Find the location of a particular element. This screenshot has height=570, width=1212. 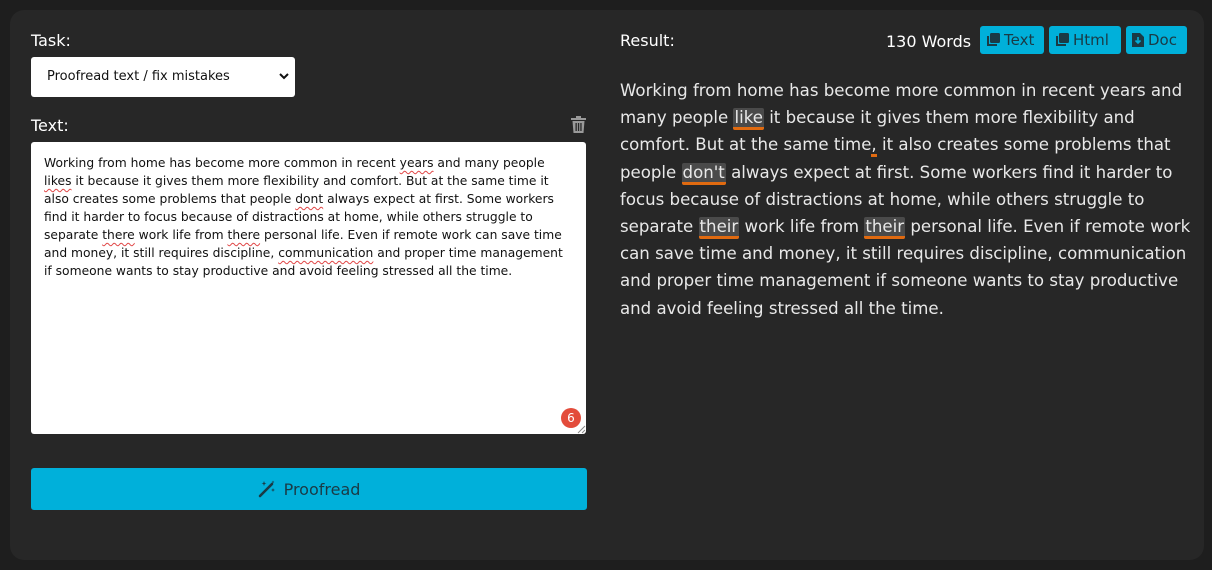

misspelled-word: likes is located at coordinates (58, 181).